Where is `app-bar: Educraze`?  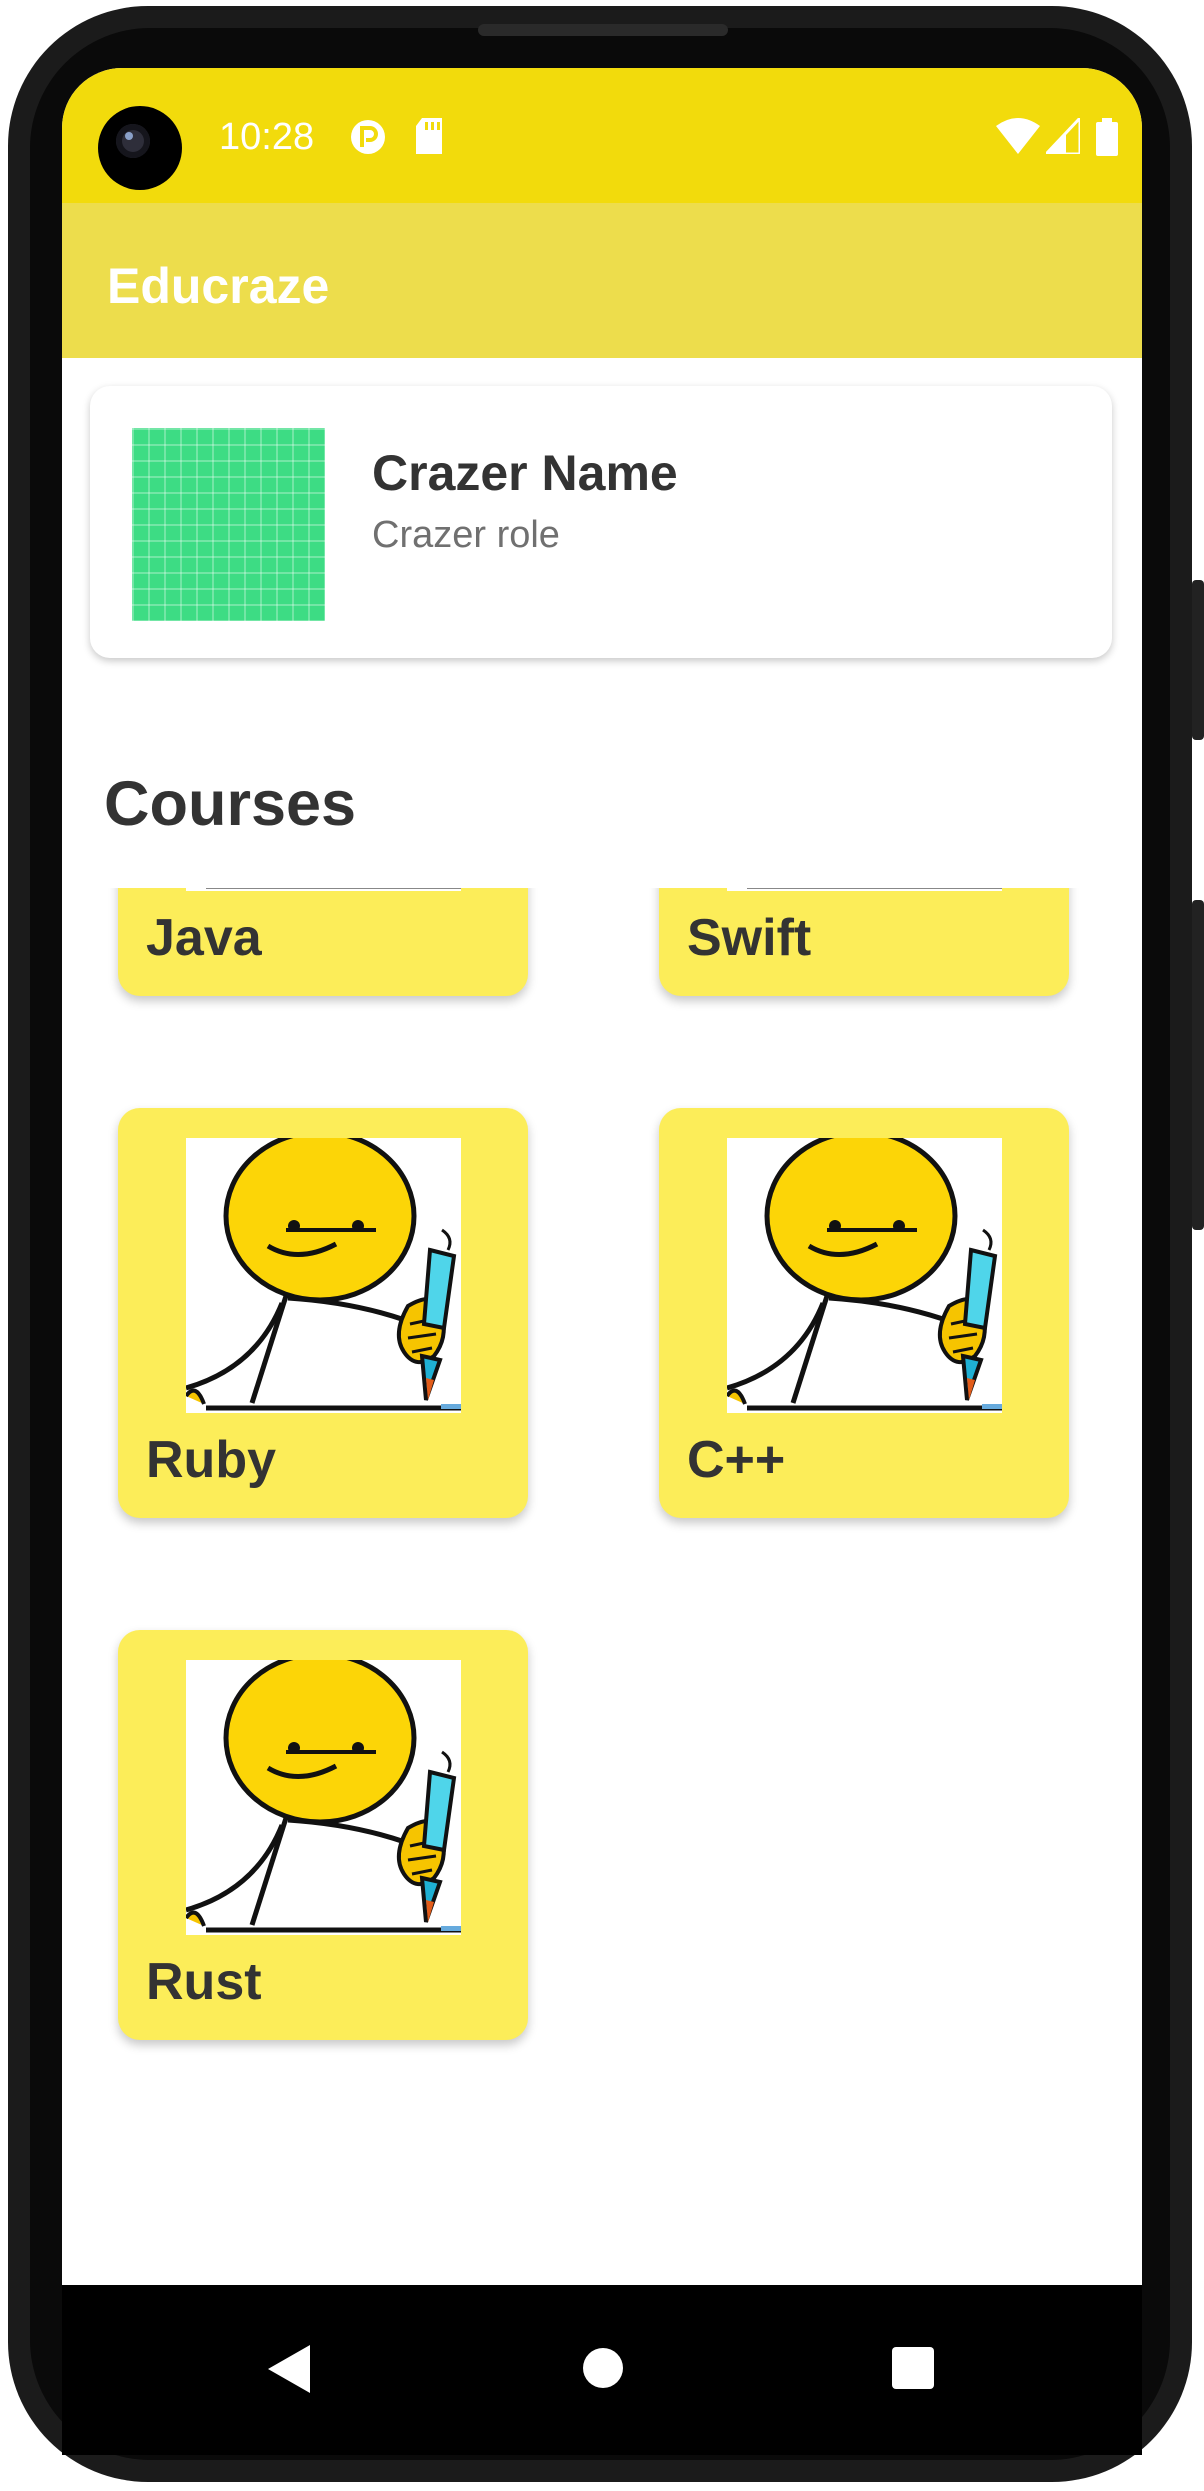 app-bar: Educraze is located at coordinates (602, 280).